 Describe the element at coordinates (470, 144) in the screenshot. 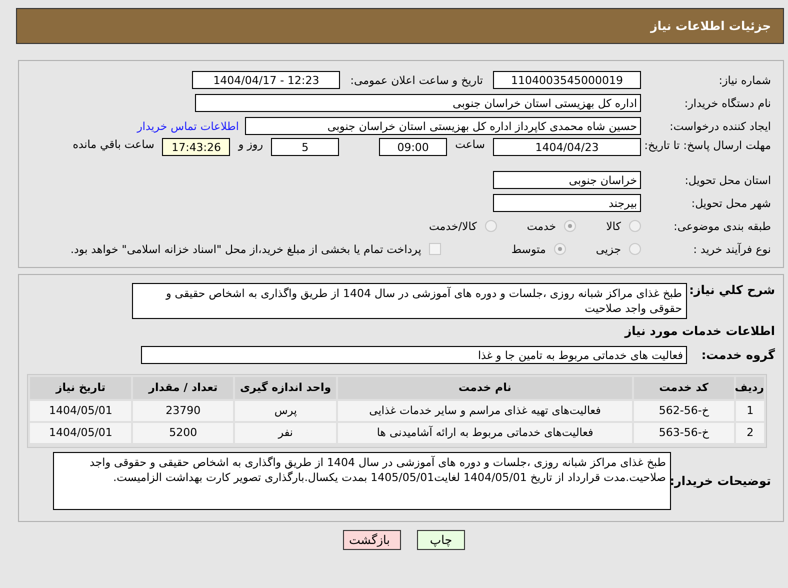

I see `time-label: ساعت` at that location.